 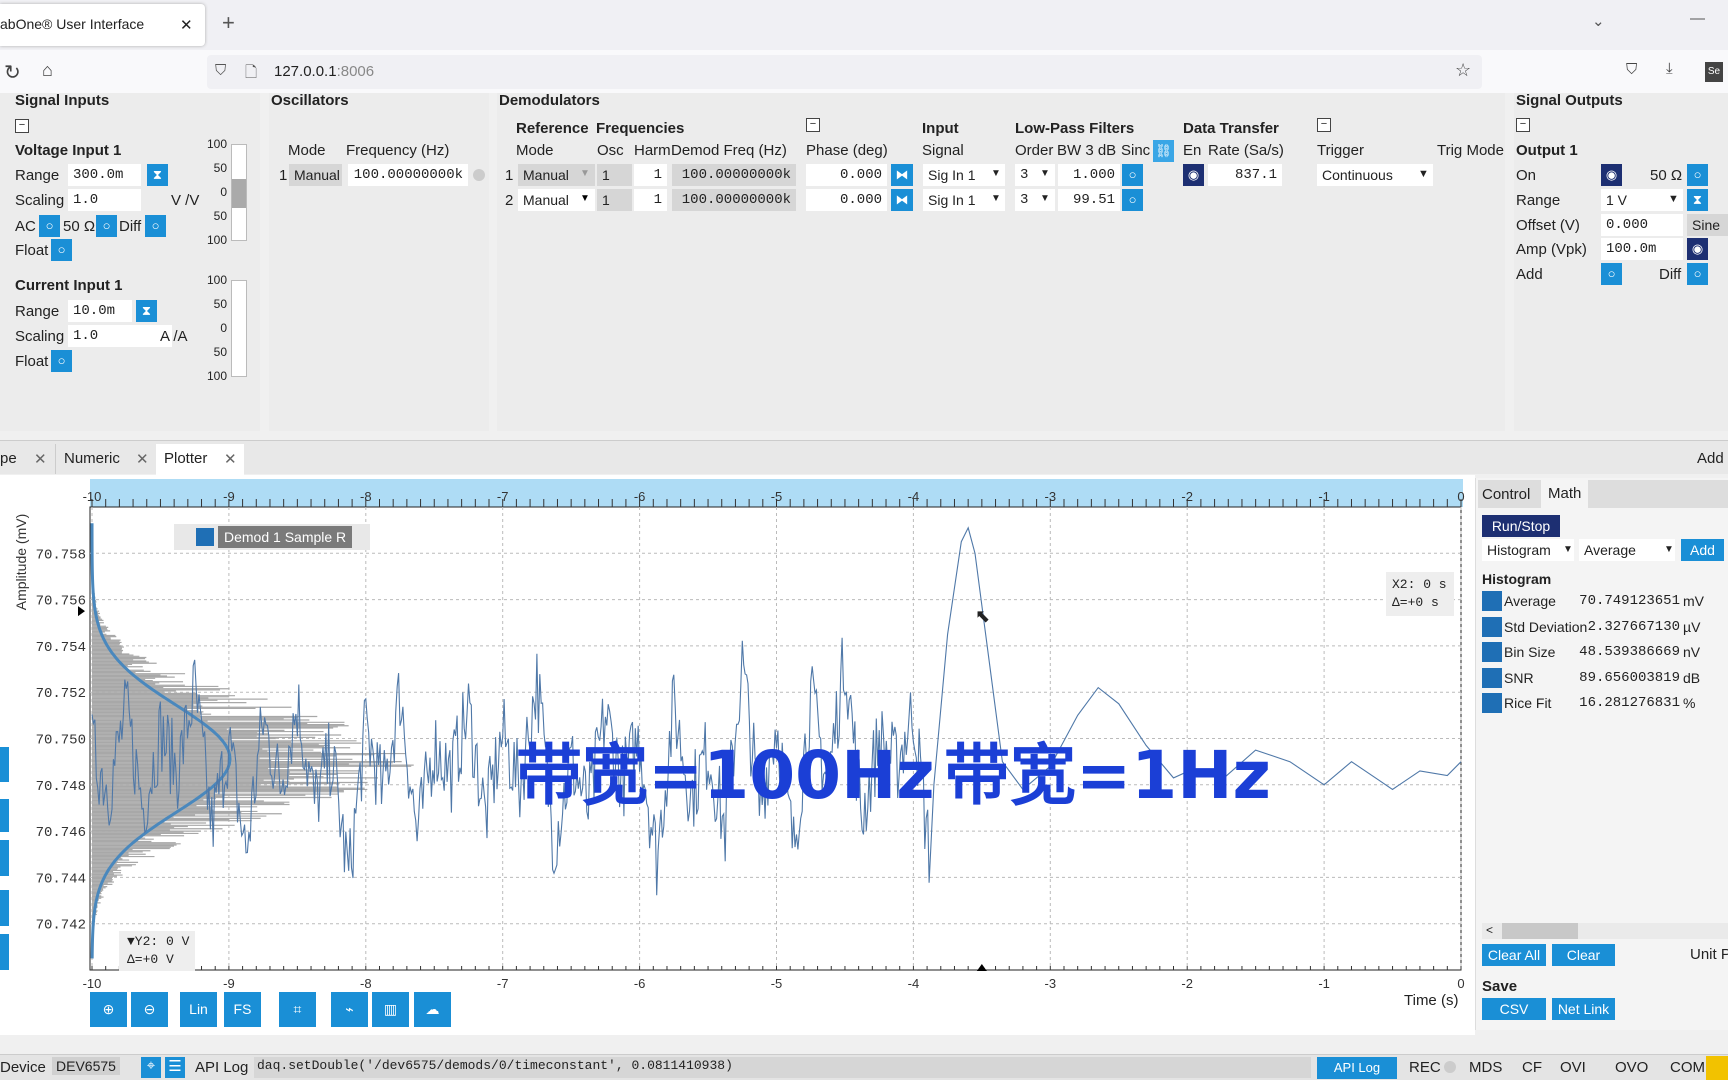 I want to click on amp-input: 100.0m, so click(x=1642, y=249).